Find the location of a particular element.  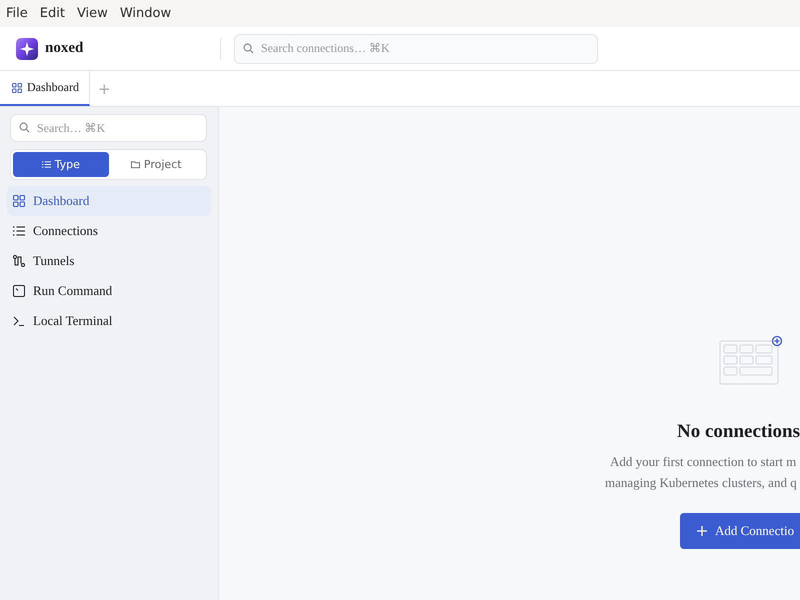

search-field: Search… ⌘K is located at coordinates (108, 128).